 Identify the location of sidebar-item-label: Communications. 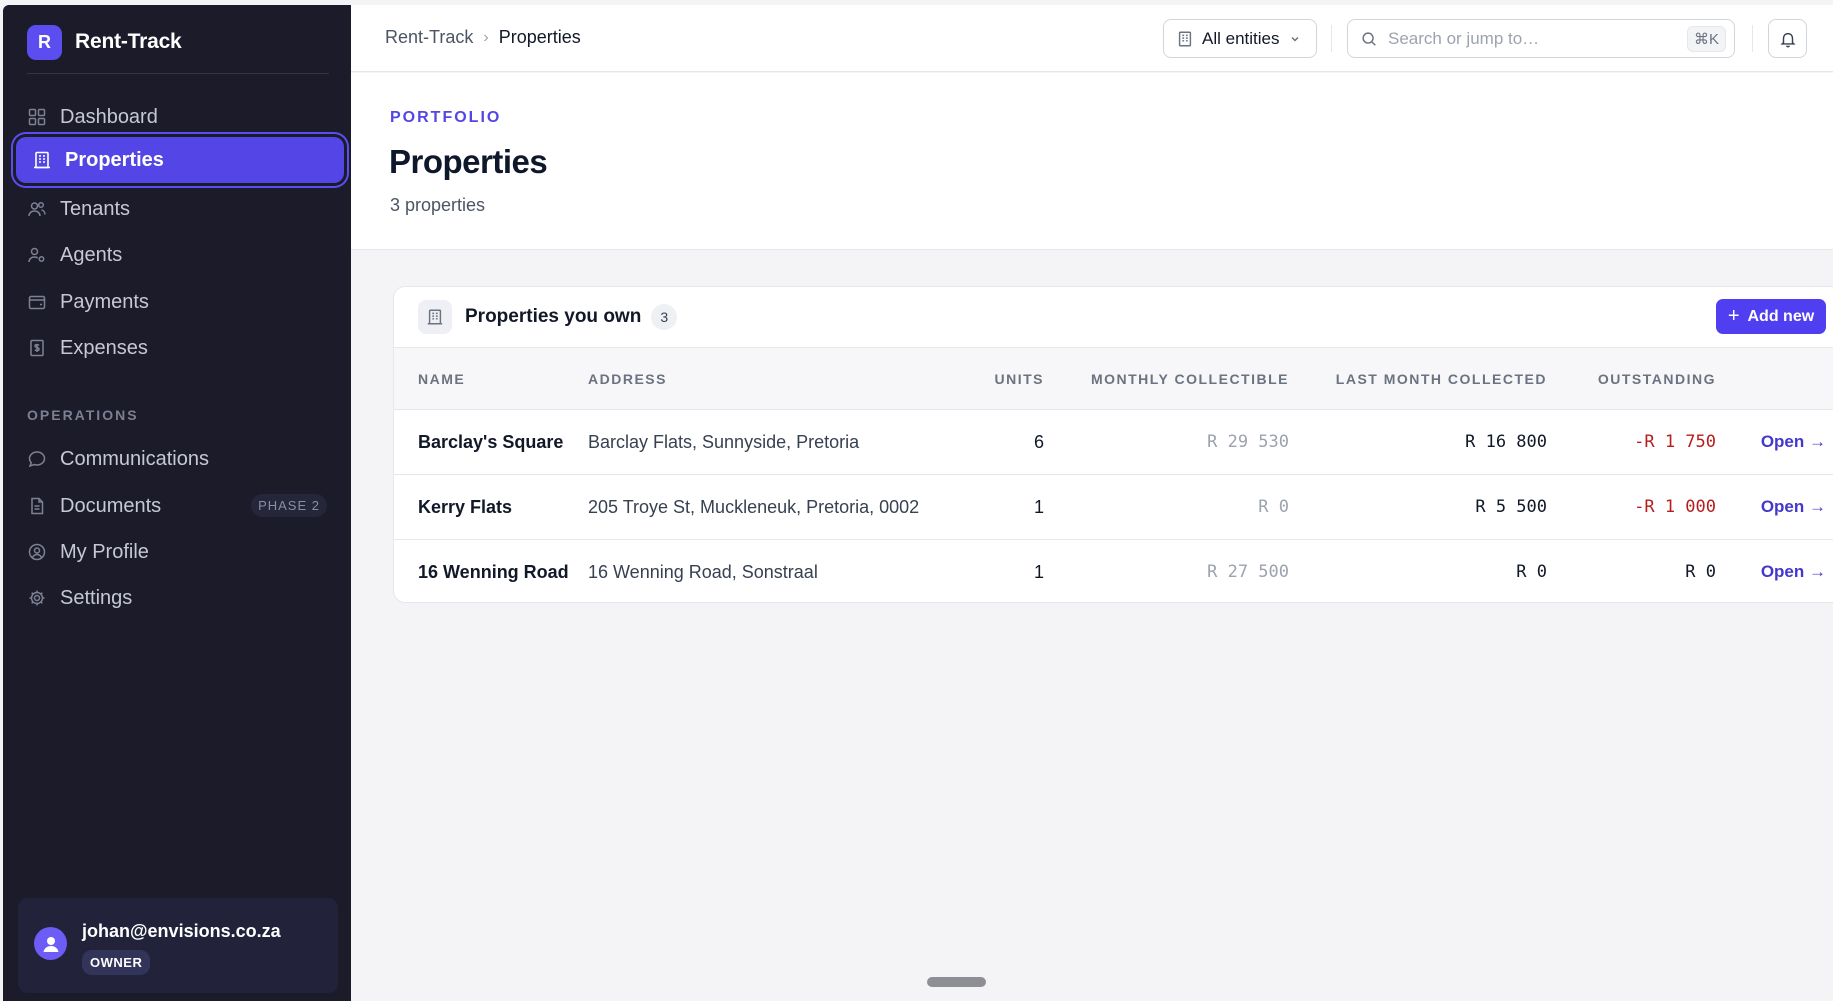
(134, 458).